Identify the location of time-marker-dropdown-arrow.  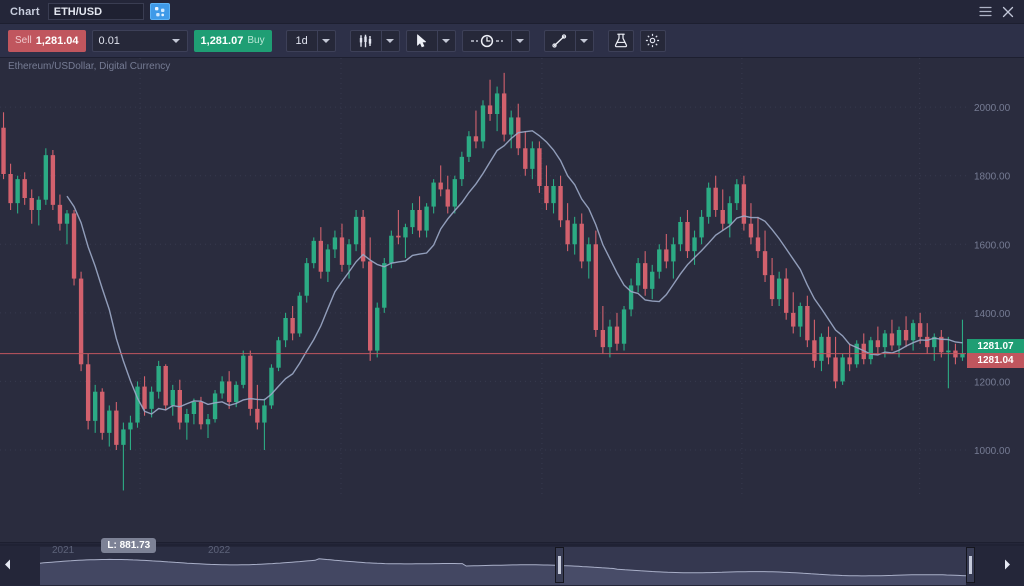
(519, 40).